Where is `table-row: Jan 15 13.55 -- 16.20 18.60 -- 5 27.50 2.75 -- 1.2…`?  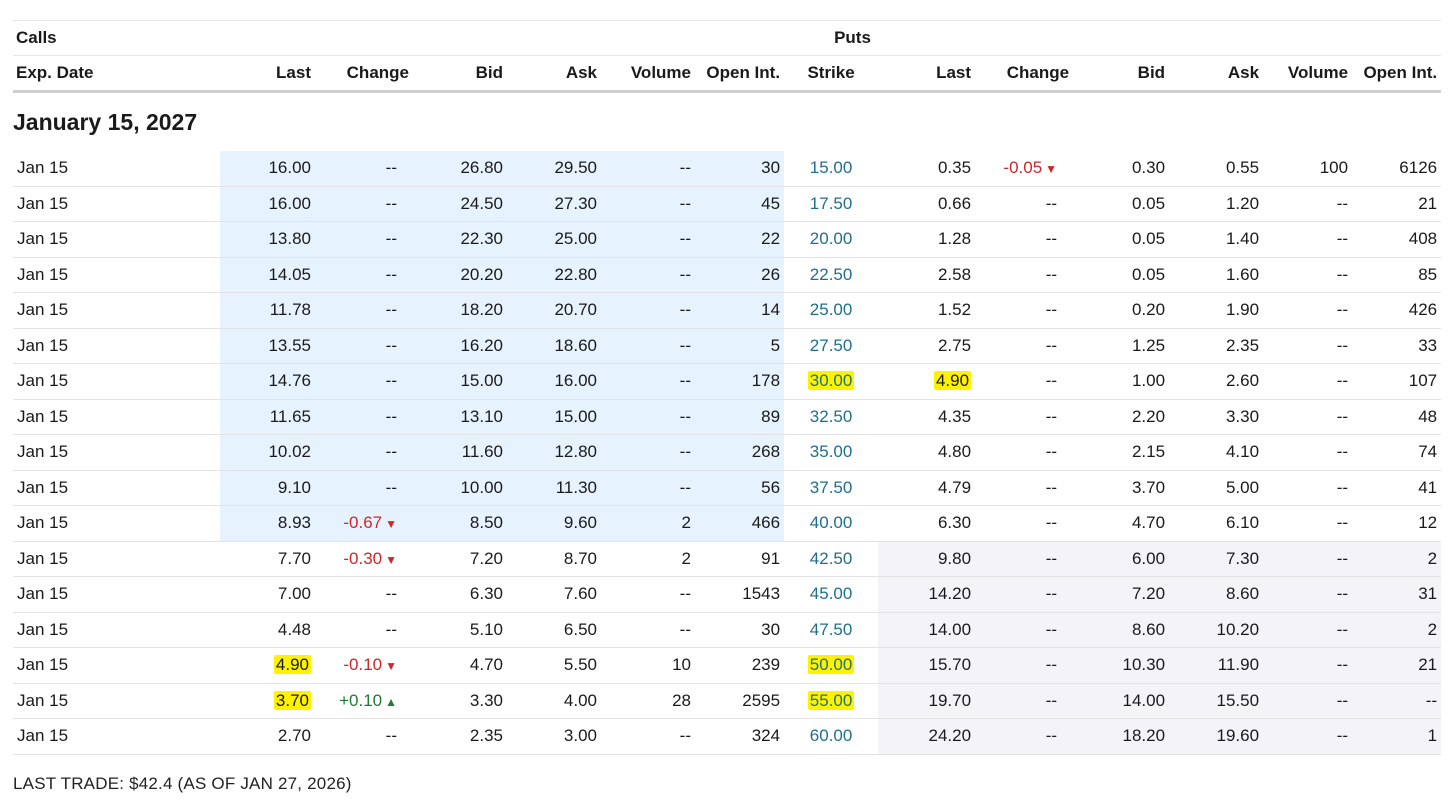 table-row: Jan 15 13.55 -- 16.20 18.60 -- 5 27.50 2.75 -- 1.2… is located at coordinates (727, 346).